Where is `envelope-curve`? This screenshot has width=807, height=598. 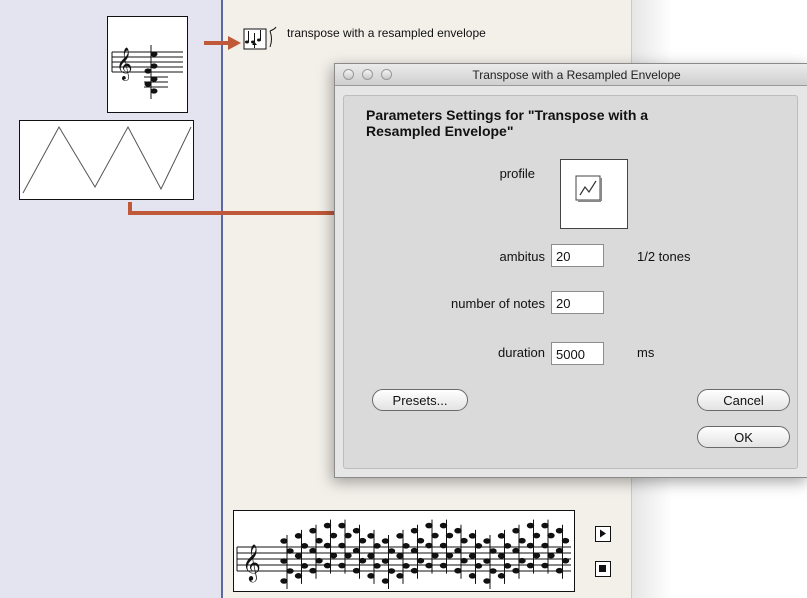
envelope-curve is located at coordinates (107, 159).